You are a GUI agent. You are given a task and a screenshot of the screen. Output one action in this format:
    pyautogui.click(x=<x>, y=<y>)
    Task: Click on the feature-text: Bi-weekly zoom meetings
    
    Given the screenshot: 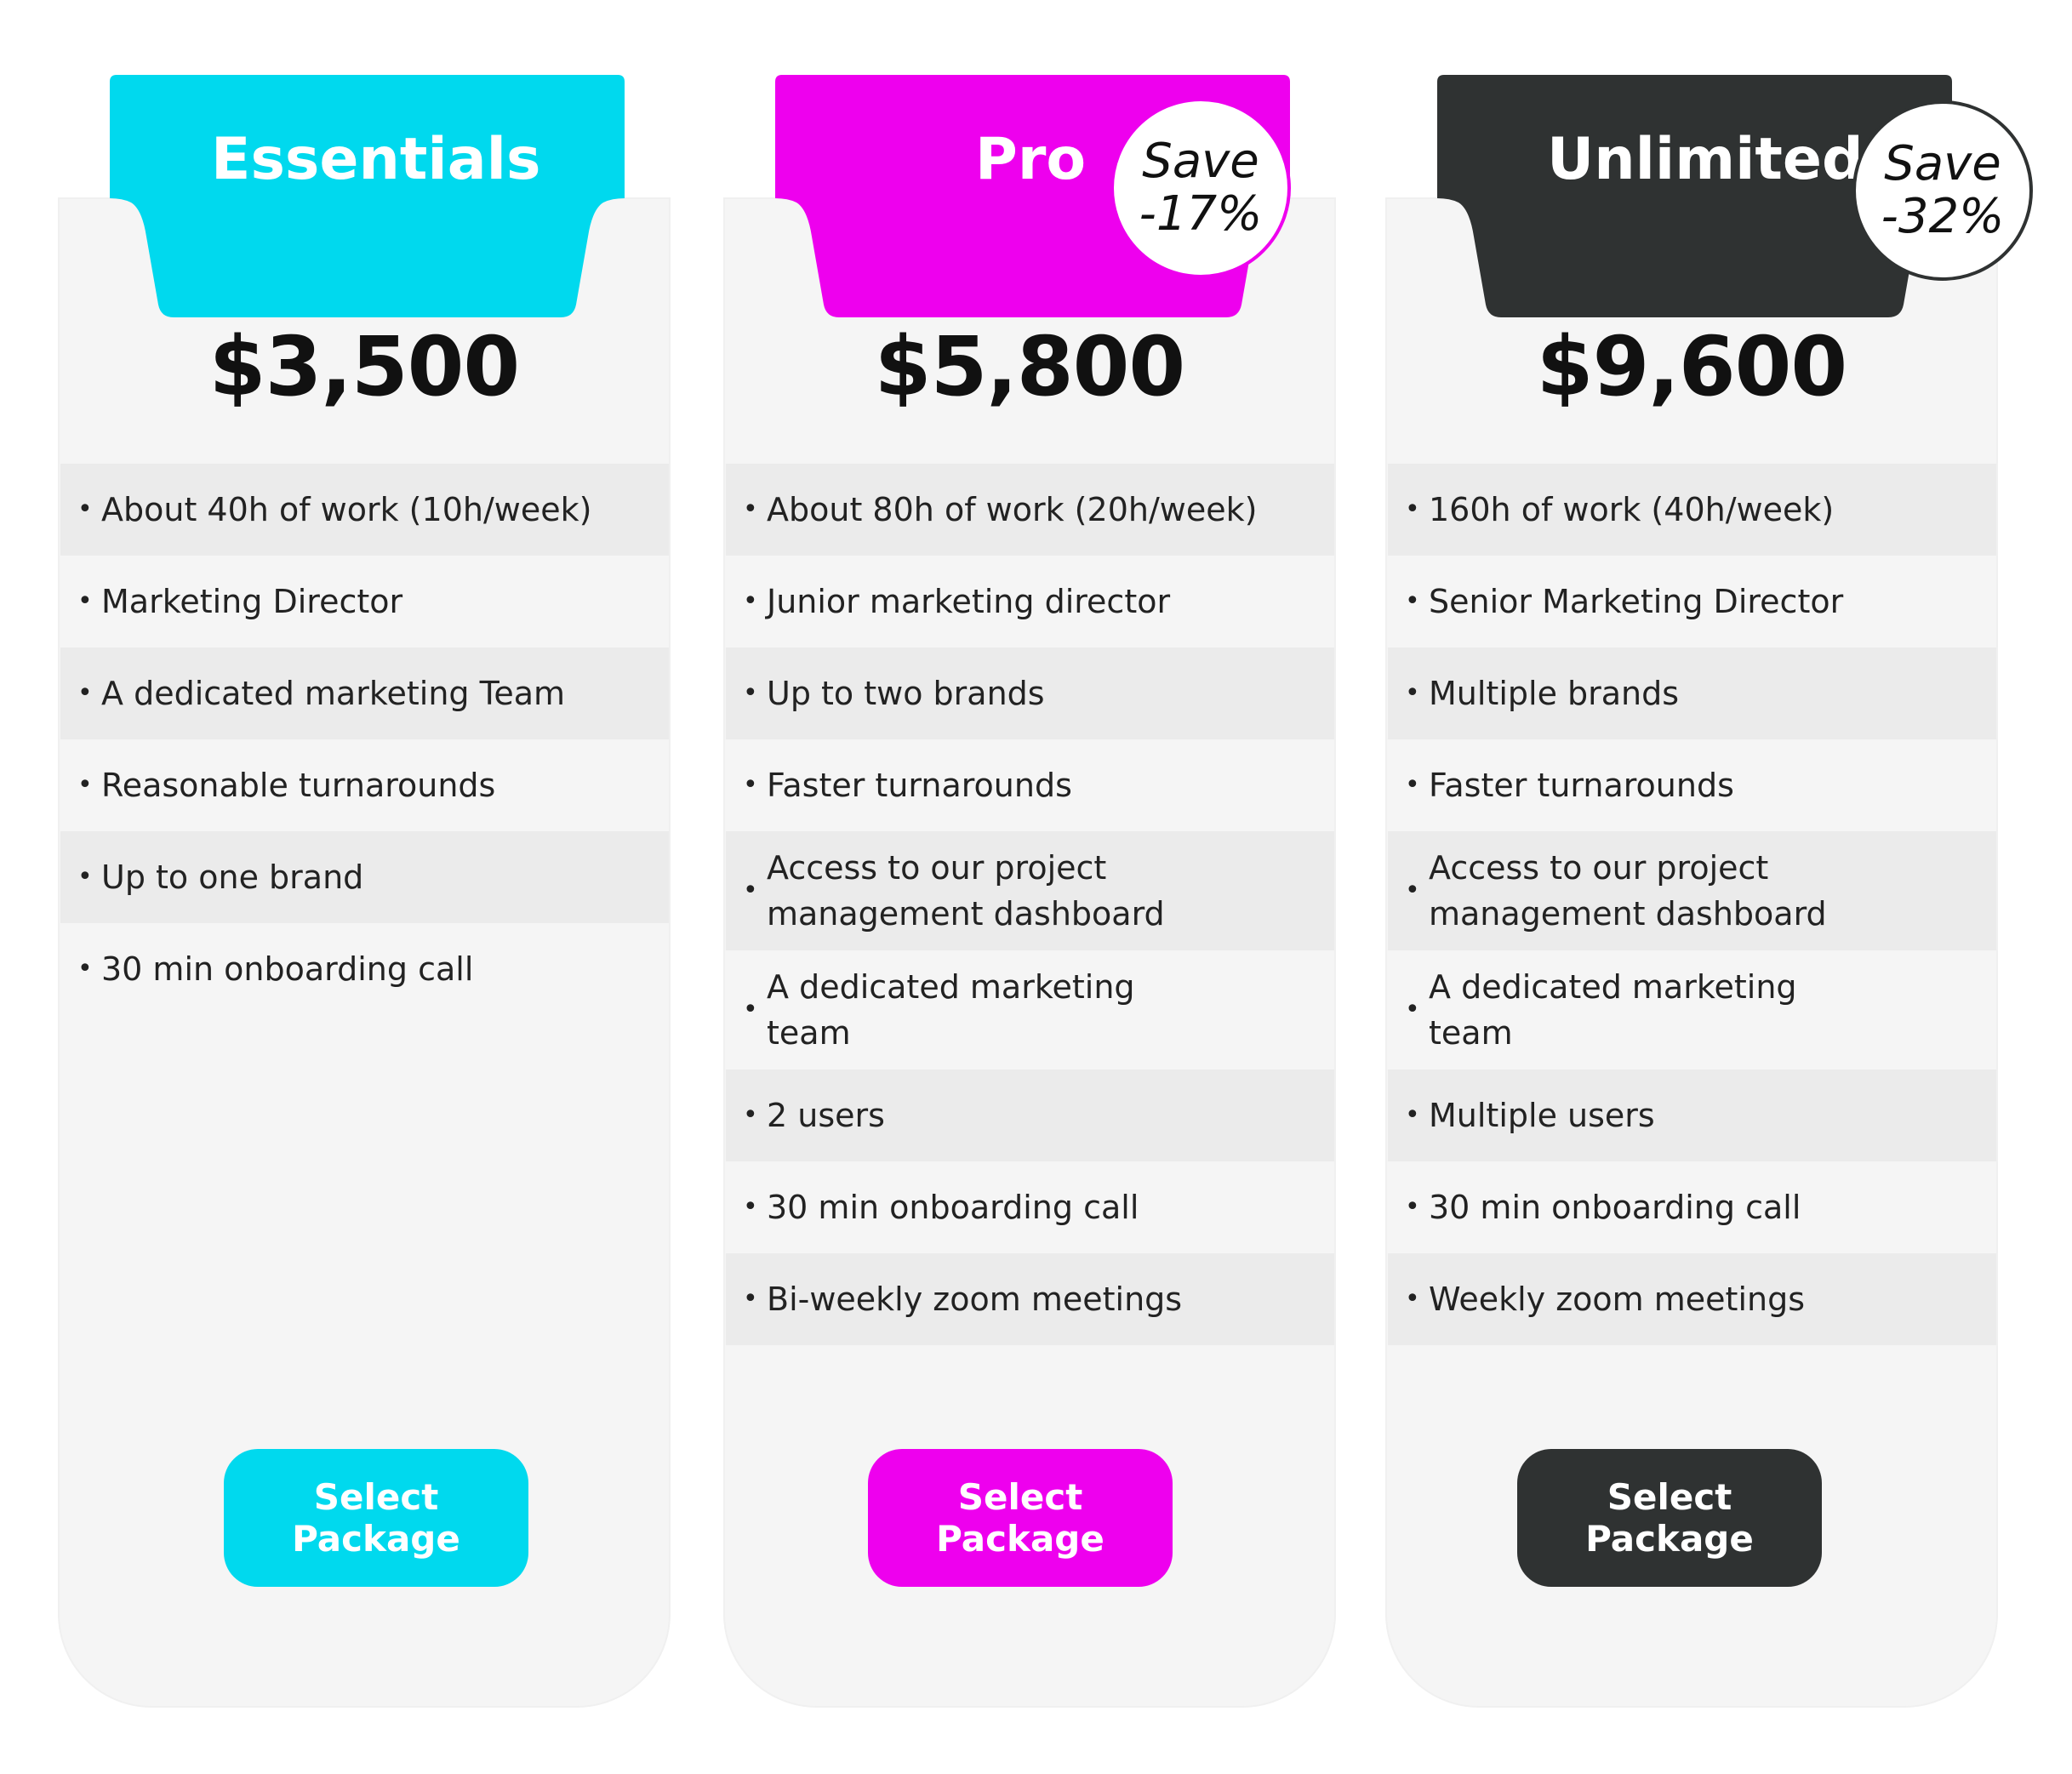 What is the action you would take?
    pyautogui.click(x=975, y=1299)
    